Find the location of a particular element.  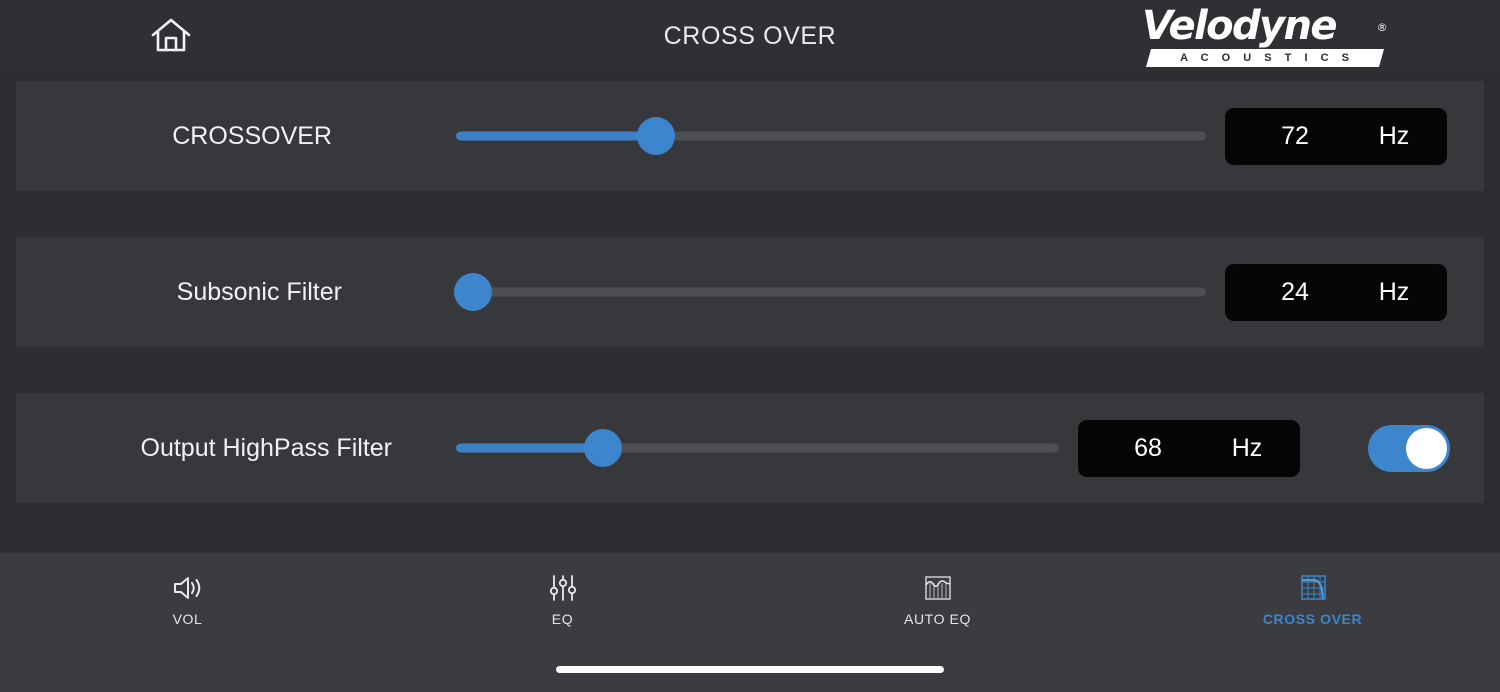

speaker-volume-icon is located at coordinates (188, 588).